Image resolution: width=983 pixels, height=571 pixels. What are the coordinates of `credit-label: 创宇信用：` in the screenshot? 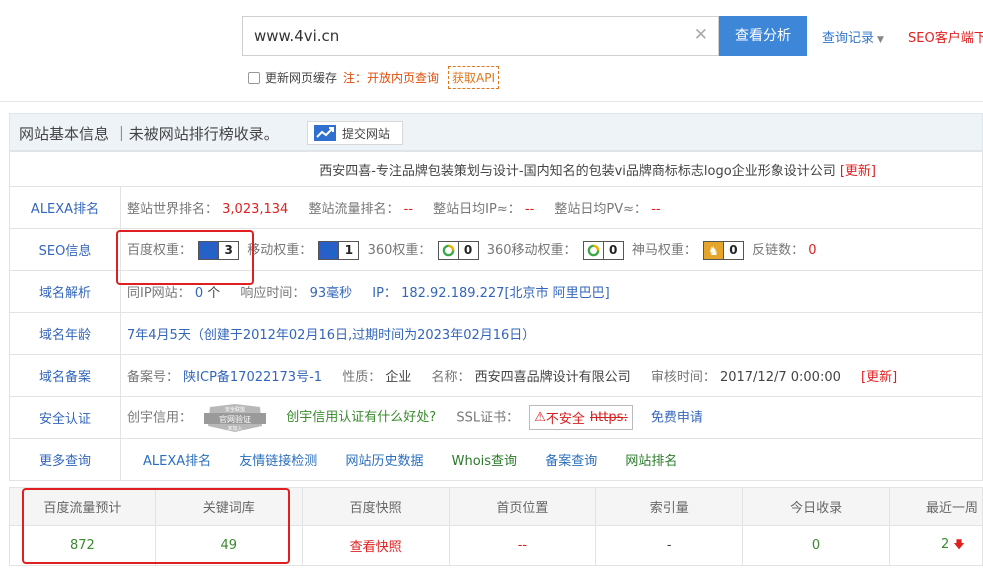 It's located at (160, 417).